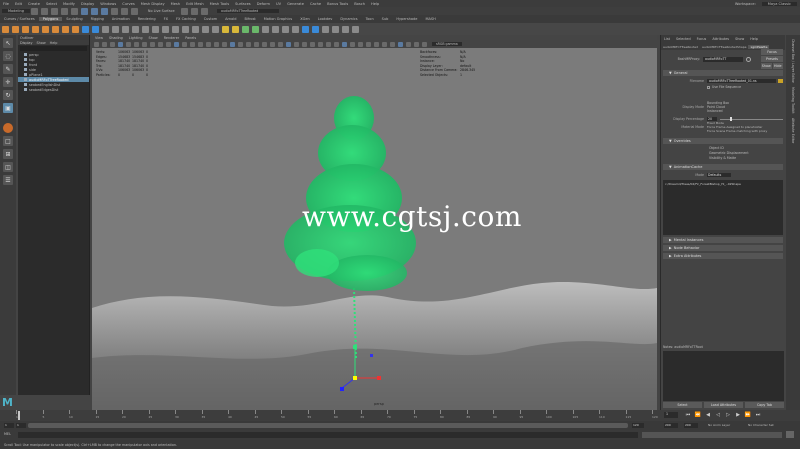 This screenshot has height=449, width=800. Describe the element at coordinates (723, 59) in the screenshot. I see `node-name-field: audioMRFoTT` at that location.